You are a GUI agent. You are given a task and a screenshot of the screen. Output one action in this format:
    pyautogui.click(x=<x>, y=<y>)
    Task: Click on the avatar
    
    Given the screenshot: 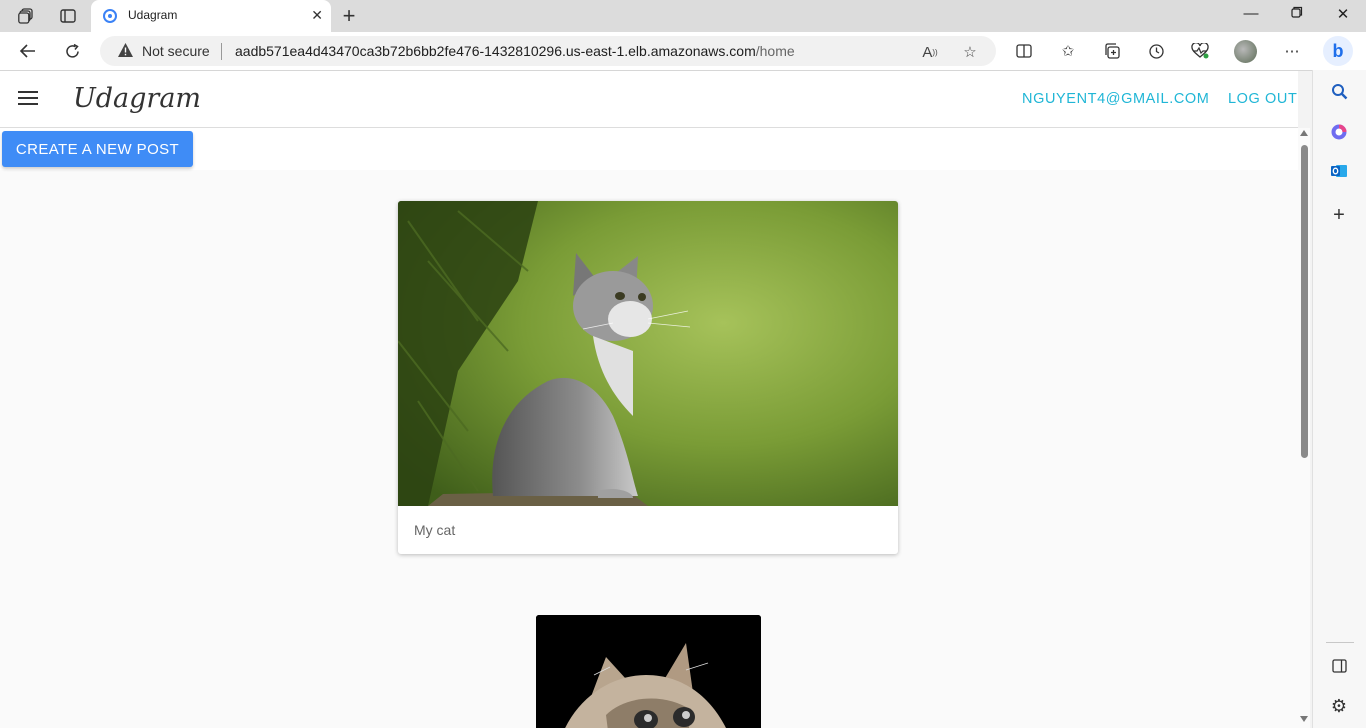 What is the action you would take?
    pyautogui.click(x=1245, y=51)
    